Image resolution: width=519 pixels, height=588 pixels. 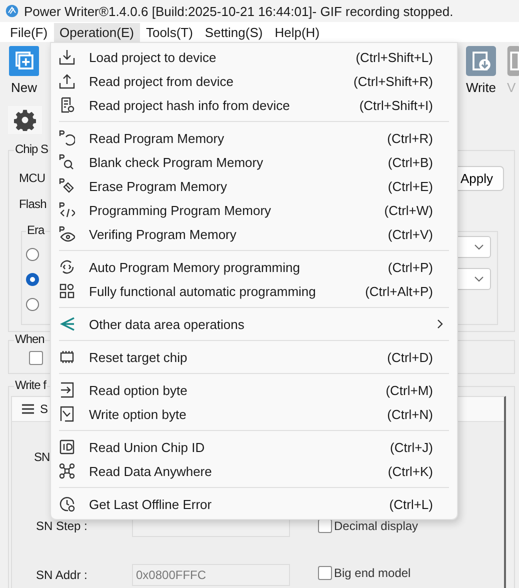 I want to click on menu-item: Read project from device (Ctrl+Shift+R), so click(x=254, y=81).